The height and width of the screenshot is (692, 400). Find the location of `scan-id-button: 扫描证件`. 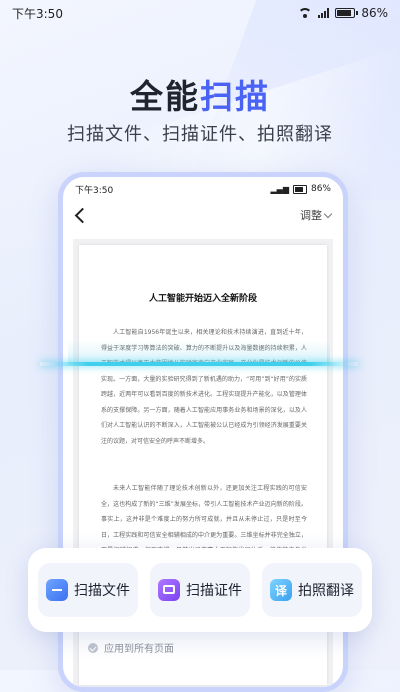

scan-id-button: 扫描证件 is located at coordinates (200, 590).